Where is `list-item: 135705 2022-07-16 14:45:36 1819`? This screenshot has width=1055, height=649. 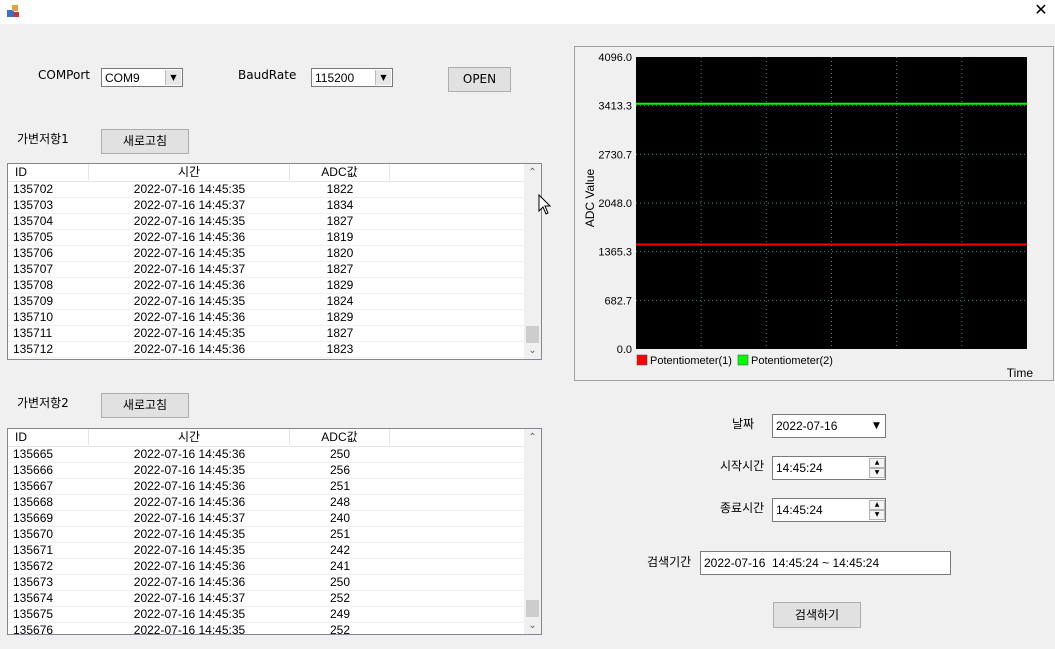 list-item: 135705 2022-07-16 14:45:36 1819 is located at coordinates (266, 238).